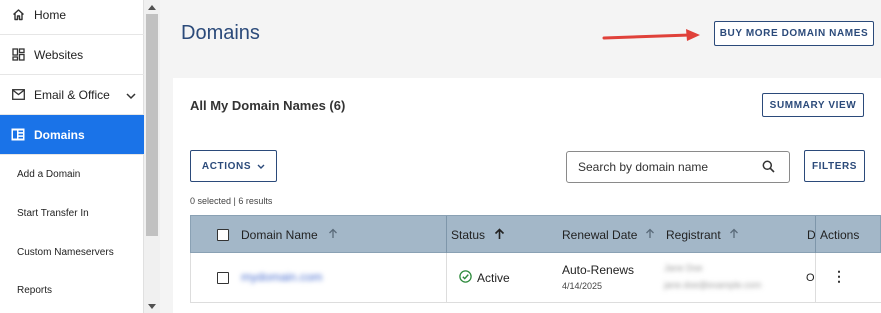 This screenshot has width=881, height=313. Describe the element at coordinates (220, 33) in the screenshot. I see `page-title: Domains` at that location.